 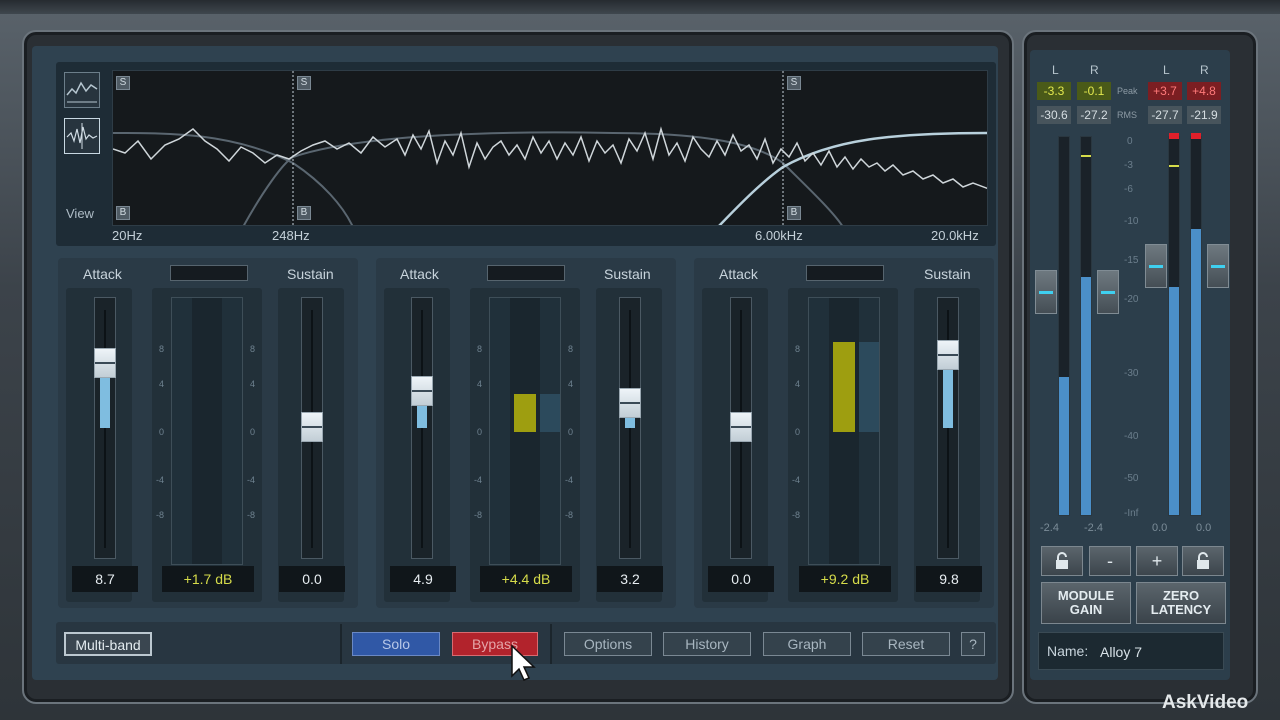 What do you see at coordinates (1131, 260) in the screenshot?
I see `meter-scale-label: -15` at bounding box center [1131, 260].